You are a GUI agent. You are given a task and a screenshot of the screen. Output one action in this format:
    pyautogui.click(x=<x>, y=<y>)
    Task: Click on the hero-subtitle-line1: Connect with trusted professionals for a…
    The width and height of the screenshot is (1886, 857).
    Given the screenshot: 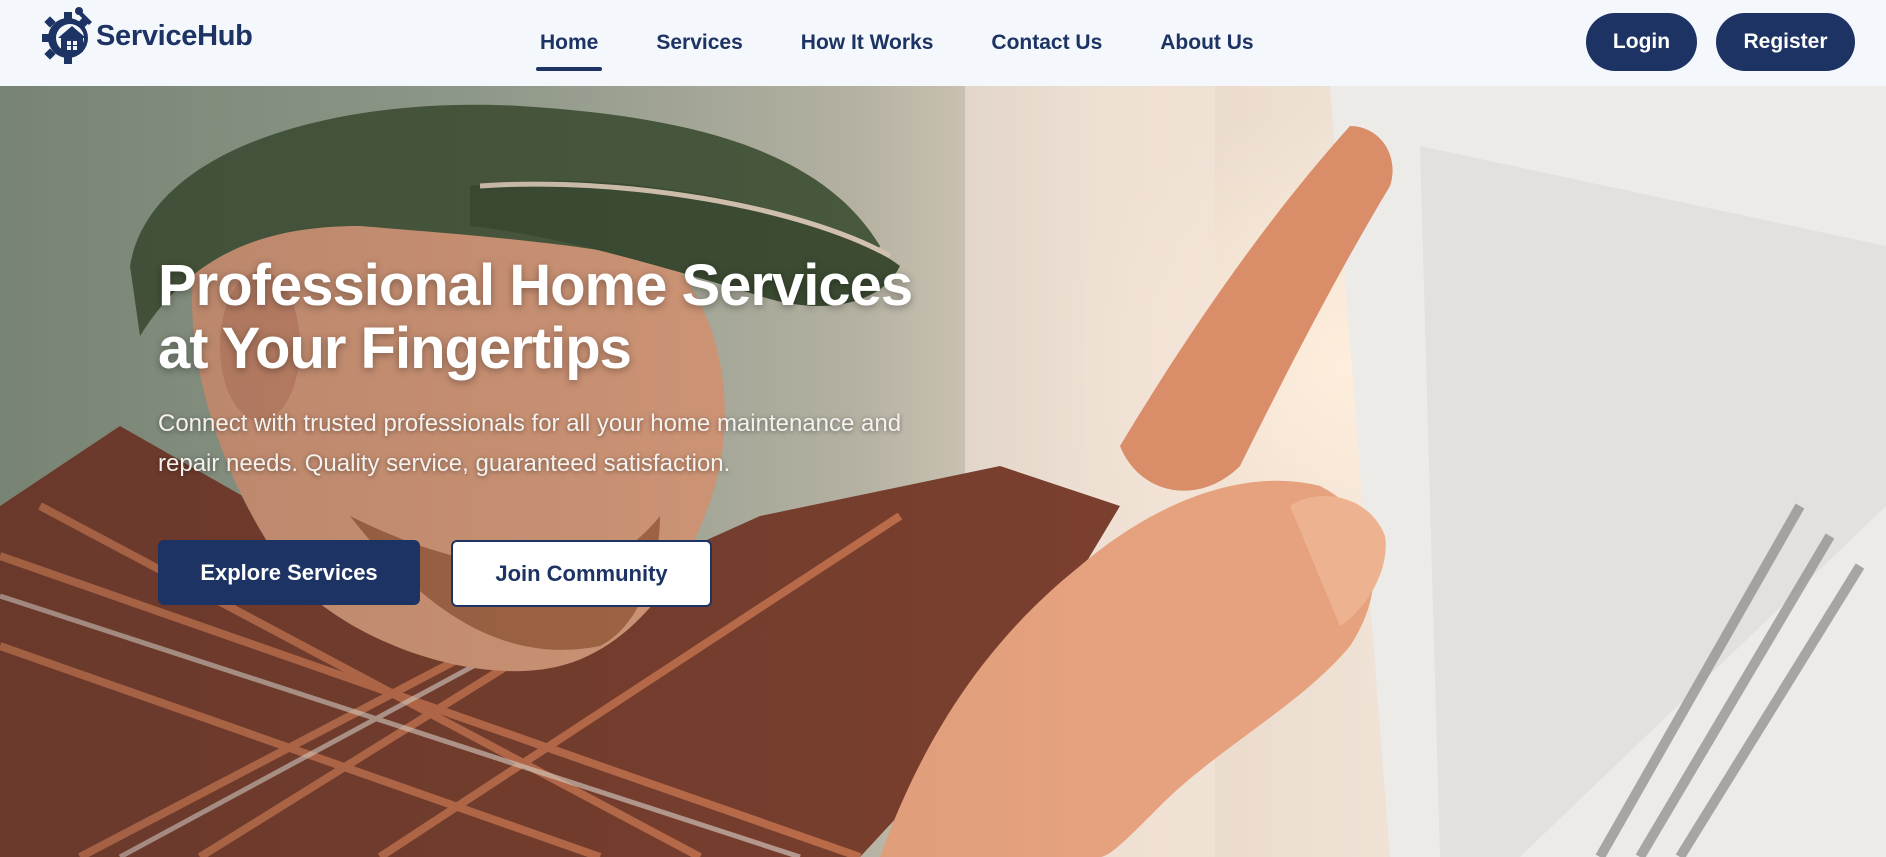 What is the action you would take?
    pyautogui.click(x=530, y=423)
    